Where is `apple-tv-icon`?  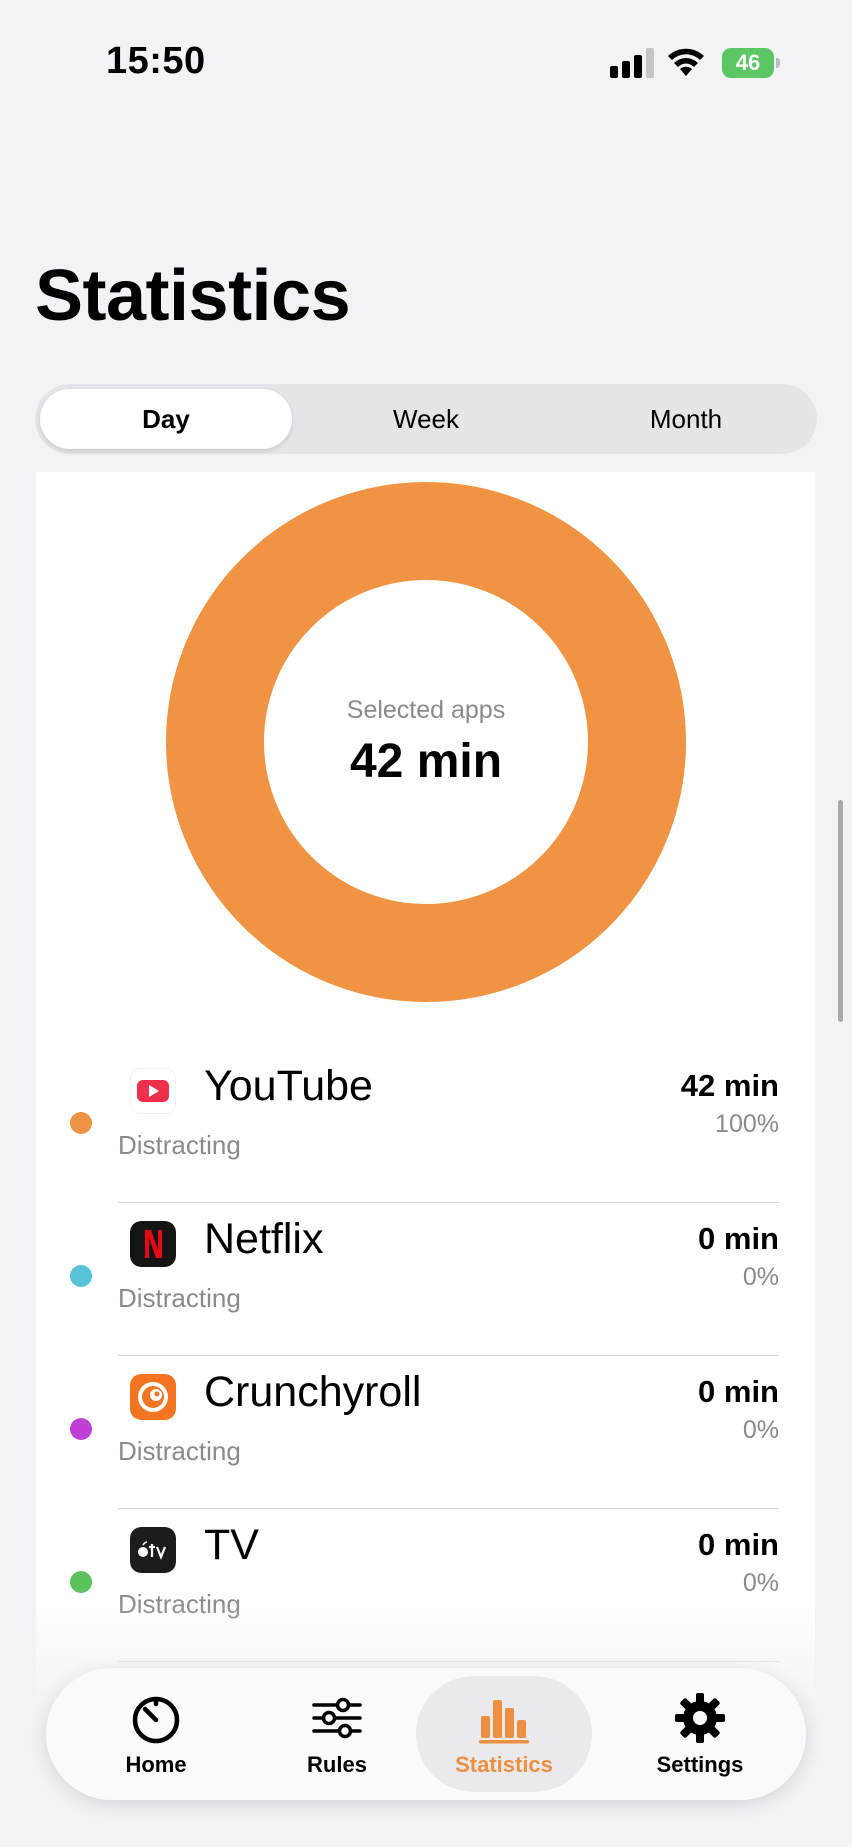
apple-tv-icon is located at coordinates (153, 1550).